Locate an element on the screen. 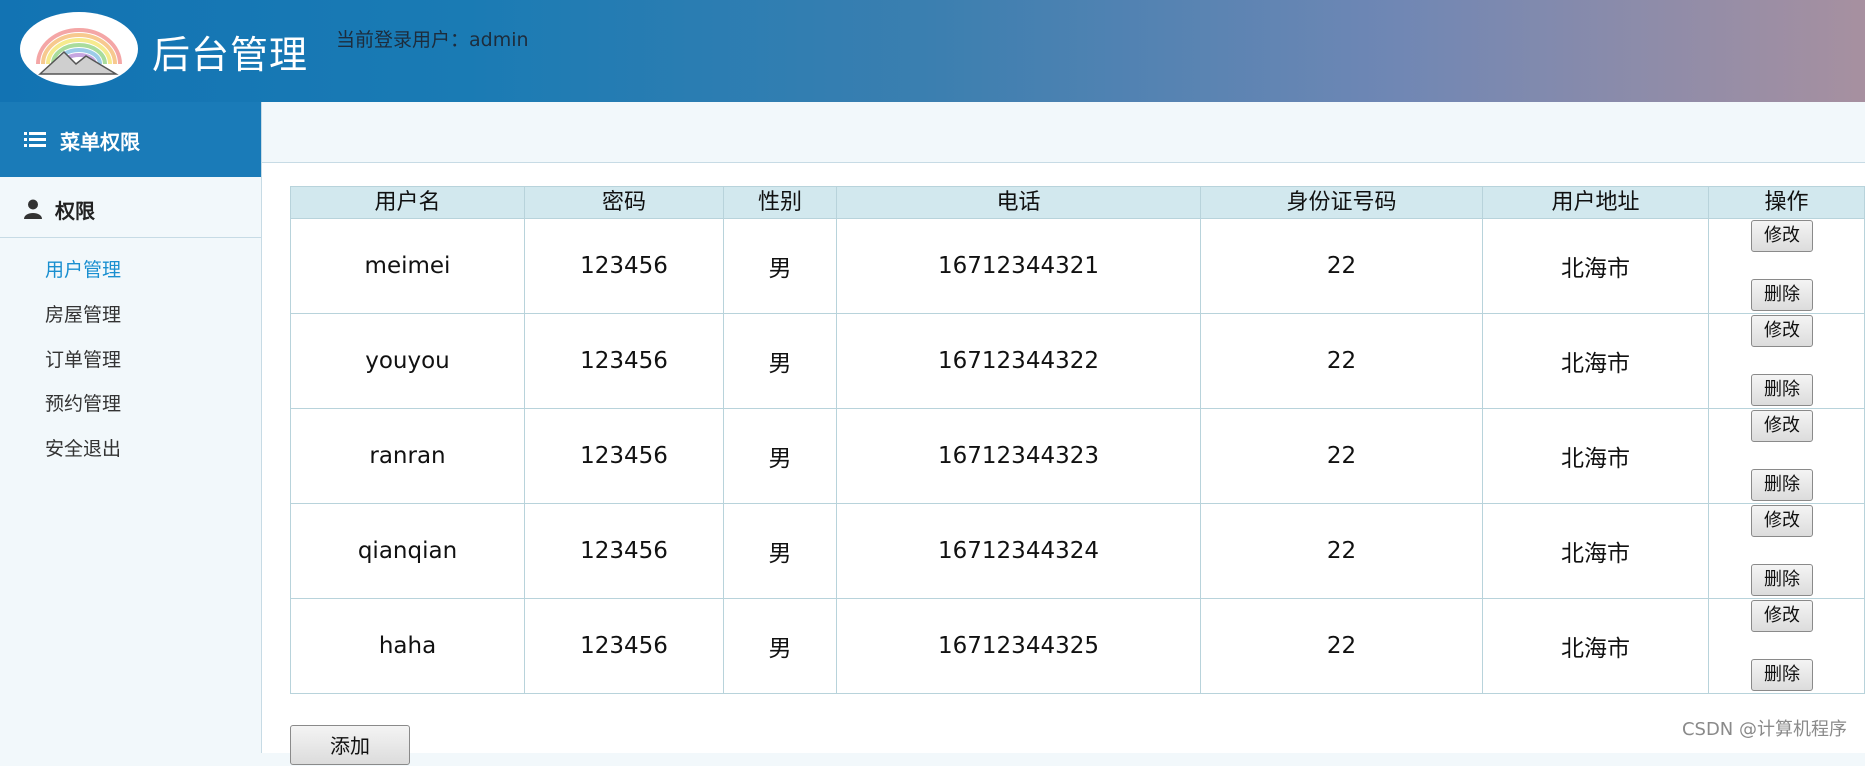  app-title: 后台管理 is located at coordinates (230, 55).